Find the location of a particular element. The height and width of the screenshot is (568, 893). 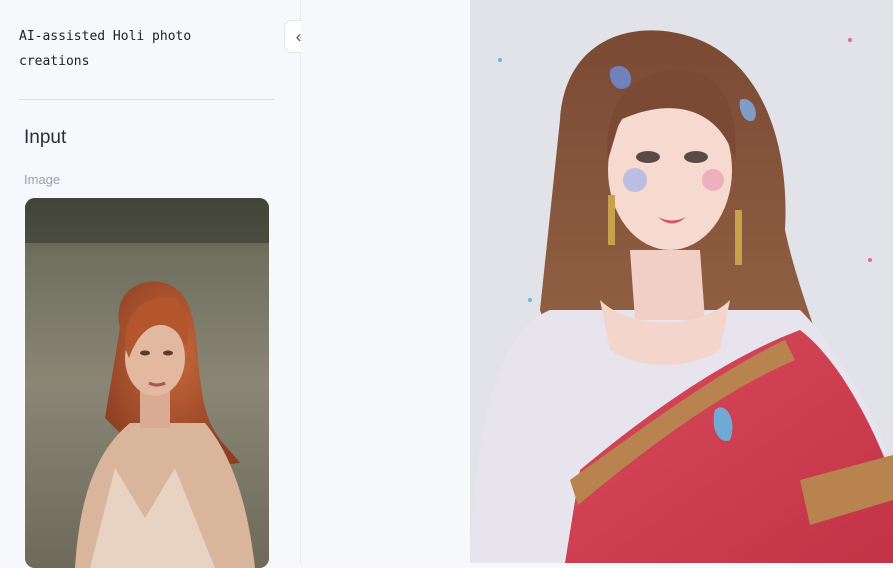

image-field-label: Image is located at coordinates (42, 179).